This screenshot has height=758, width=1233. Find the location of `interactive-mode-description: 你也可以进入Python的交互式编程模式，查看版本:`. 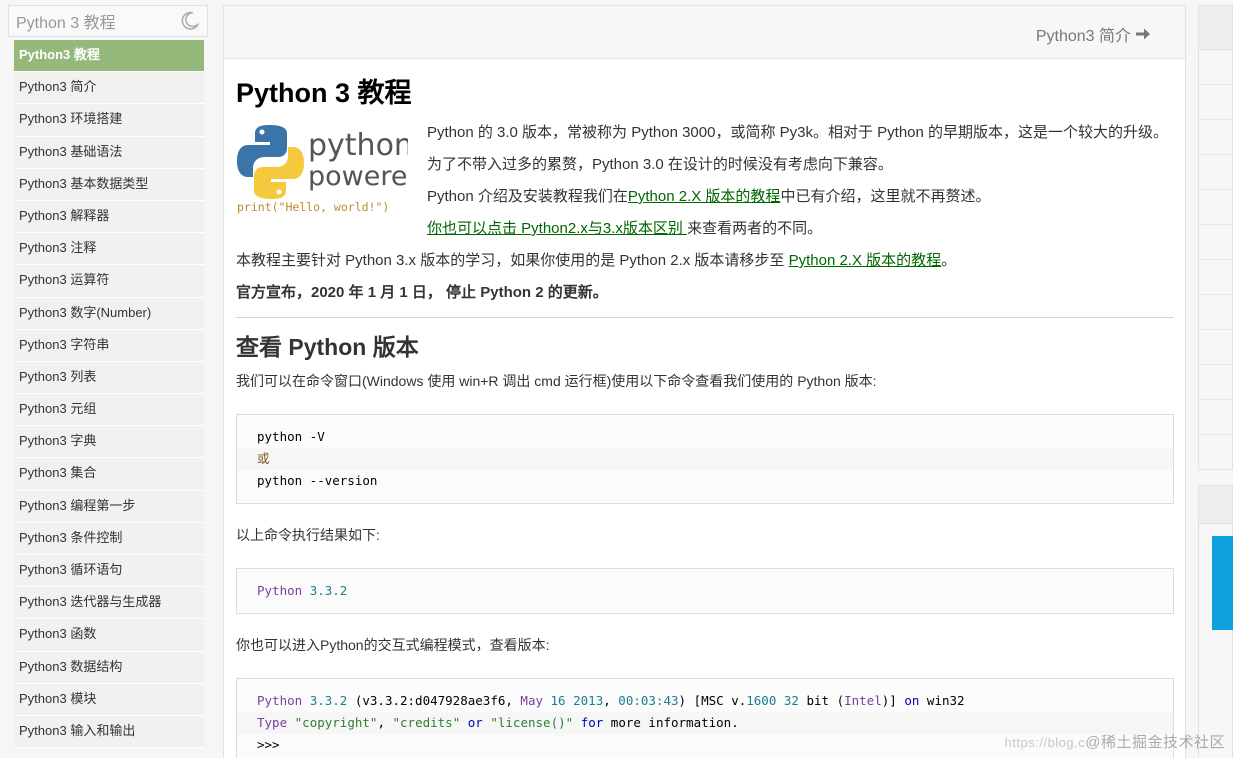

interactive-mode-description: 你也可以进入Python的交互式编程模式，查看版本: is located at coordinates (393, 645).